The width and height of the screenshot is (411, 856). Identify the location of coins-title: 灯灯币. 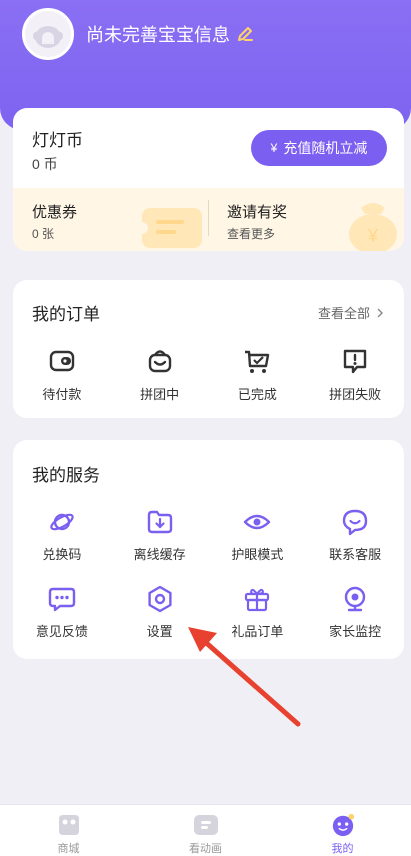
(57, 140).